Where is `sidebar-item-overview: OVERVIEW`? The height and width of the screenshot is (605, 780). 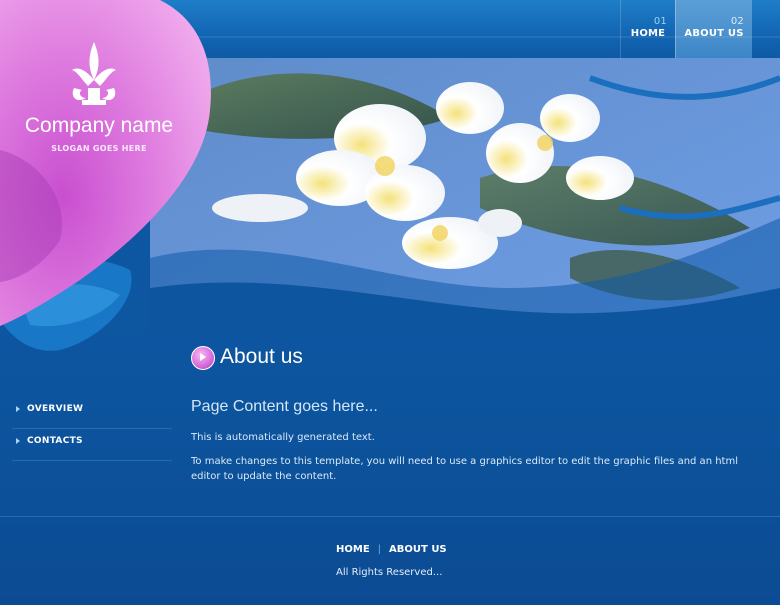
sidebar-item-overview: OVERVIEW is located at coordinates (92, 413).